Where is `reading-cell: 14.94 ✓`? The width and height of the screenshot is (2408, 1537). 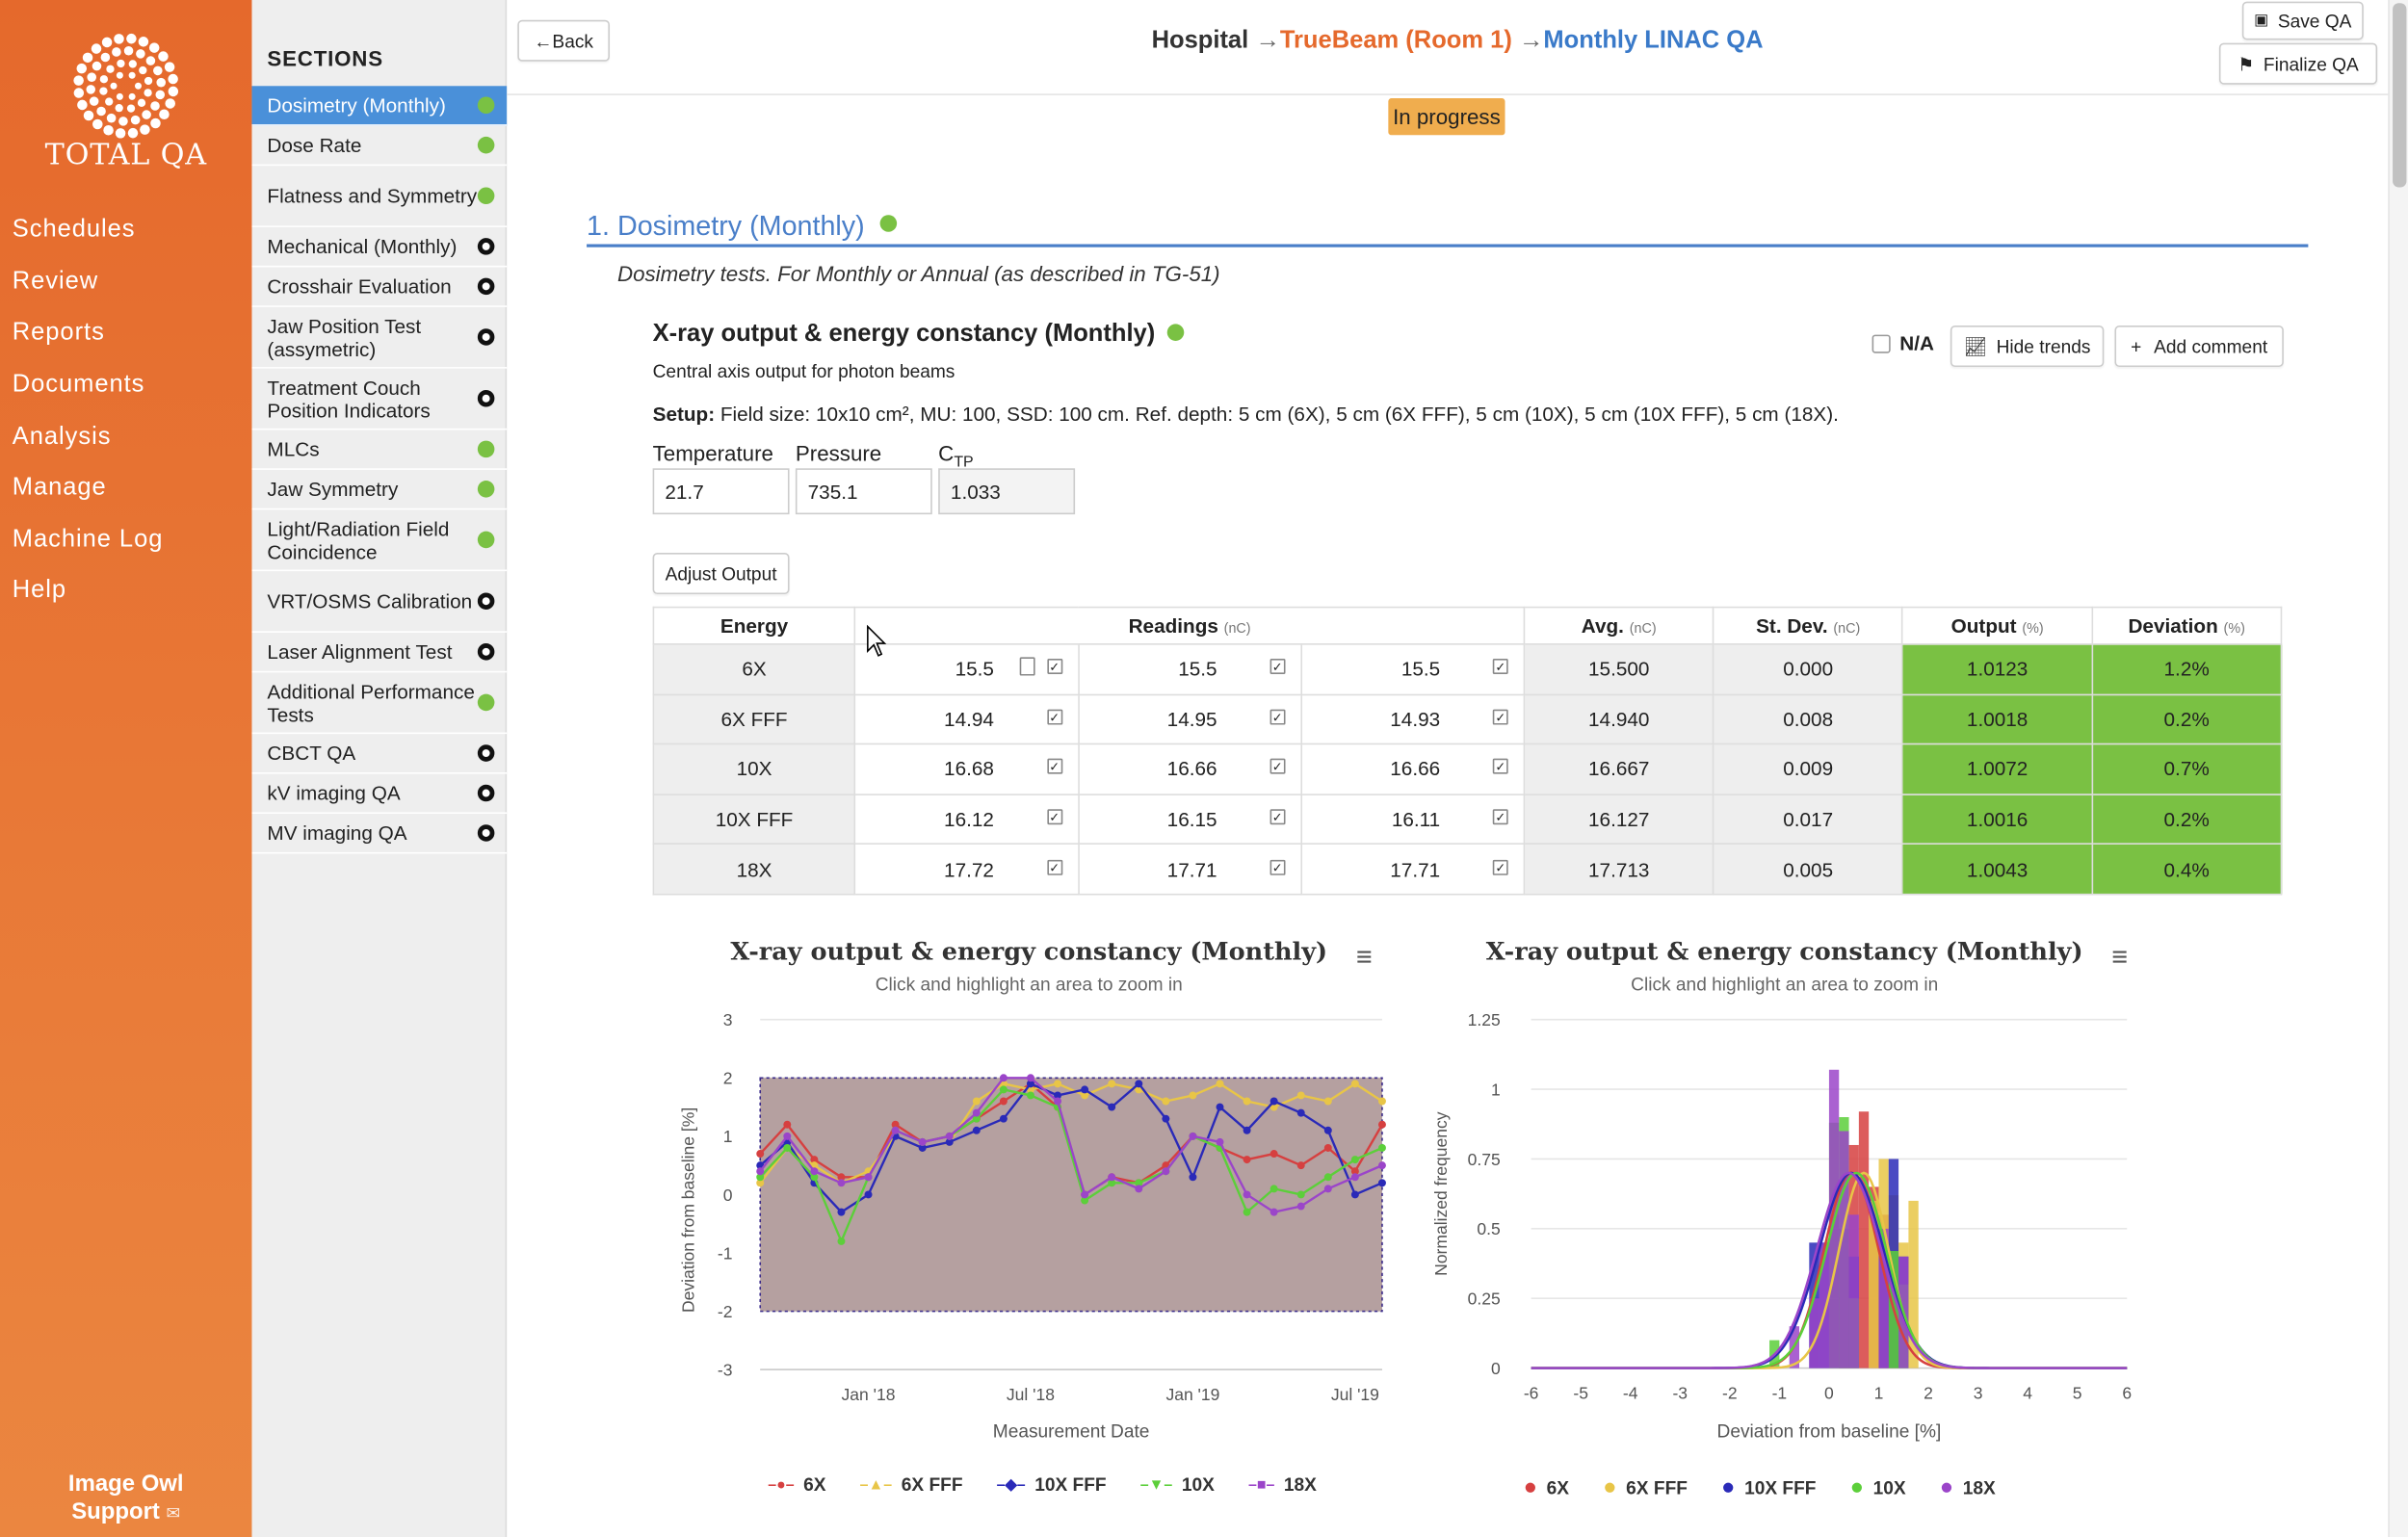
reading-cell: 14.94 ✓ is located at coordinates (966, 719).